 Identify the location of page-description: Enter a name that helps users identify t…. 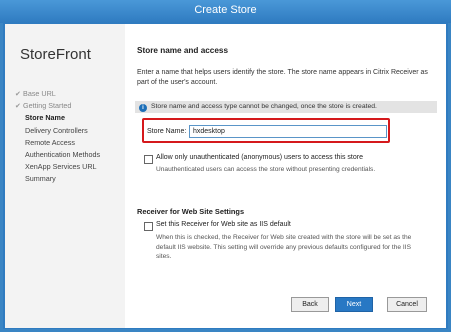
(282, 77).